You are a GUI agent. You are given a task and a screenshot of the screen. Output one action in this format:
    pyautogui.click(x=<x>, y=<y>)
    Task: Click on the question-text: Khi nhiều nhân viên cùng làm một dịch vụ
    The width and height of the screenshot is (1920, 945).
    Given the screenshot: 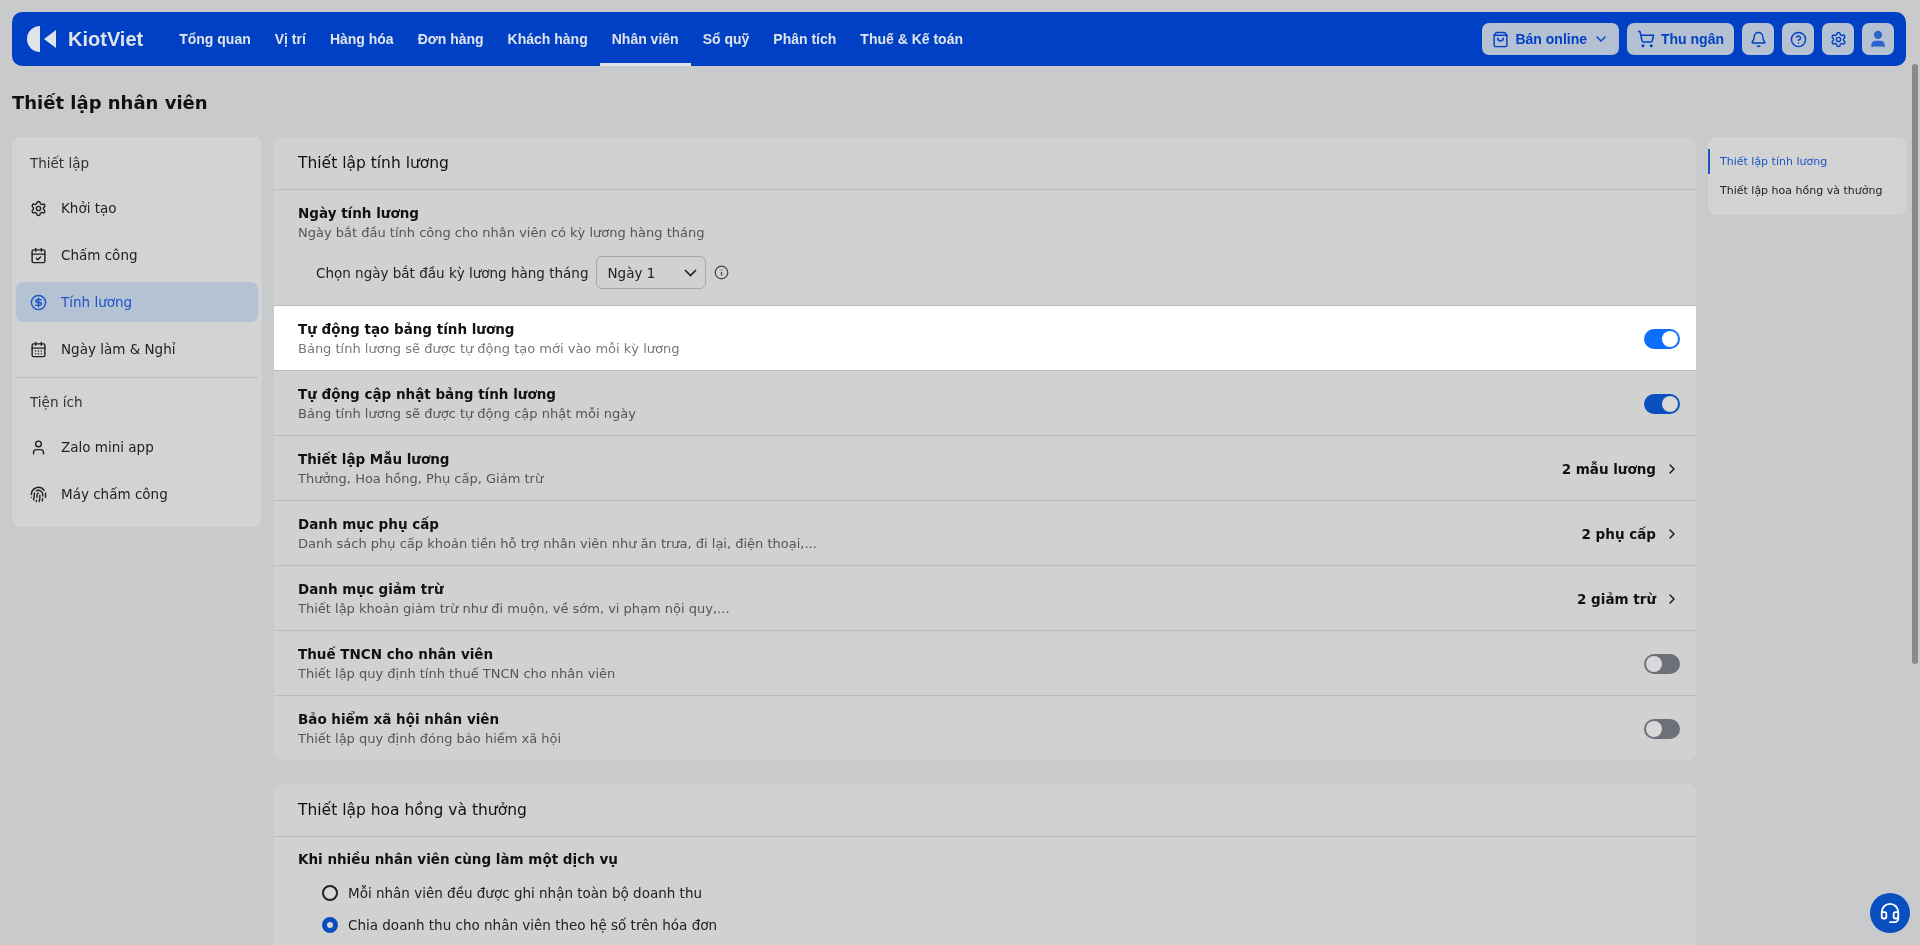 What is the action you would take?
    pyautogui.click(x=458, y=859)
    